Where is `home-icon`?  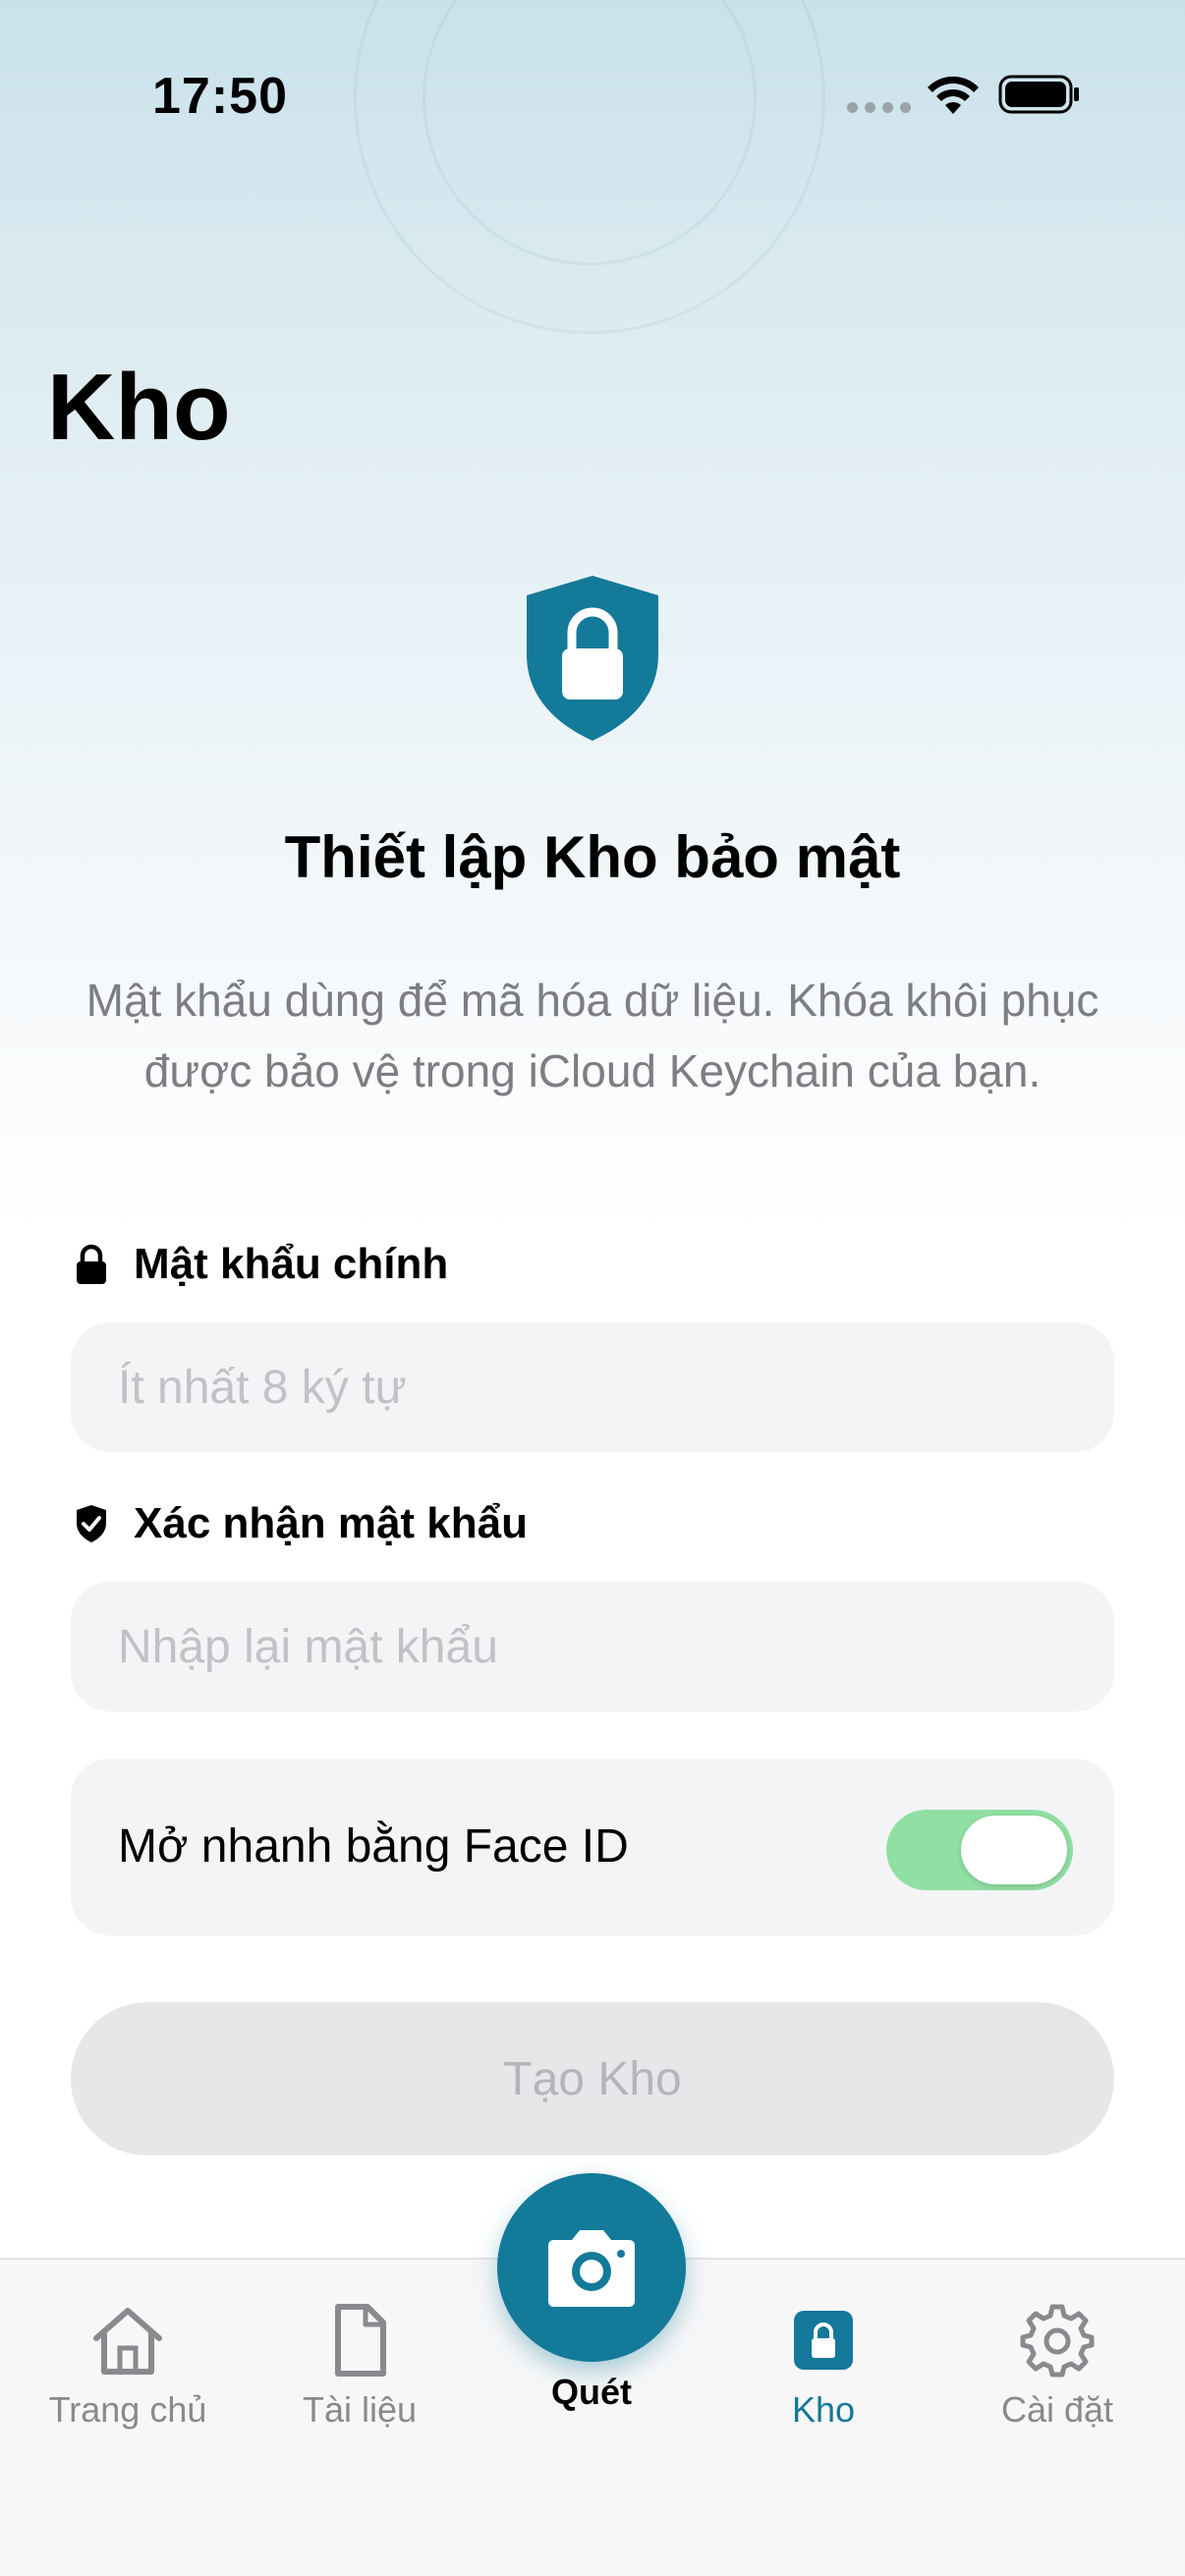 home-icon is located at coordinates (128, 2341).